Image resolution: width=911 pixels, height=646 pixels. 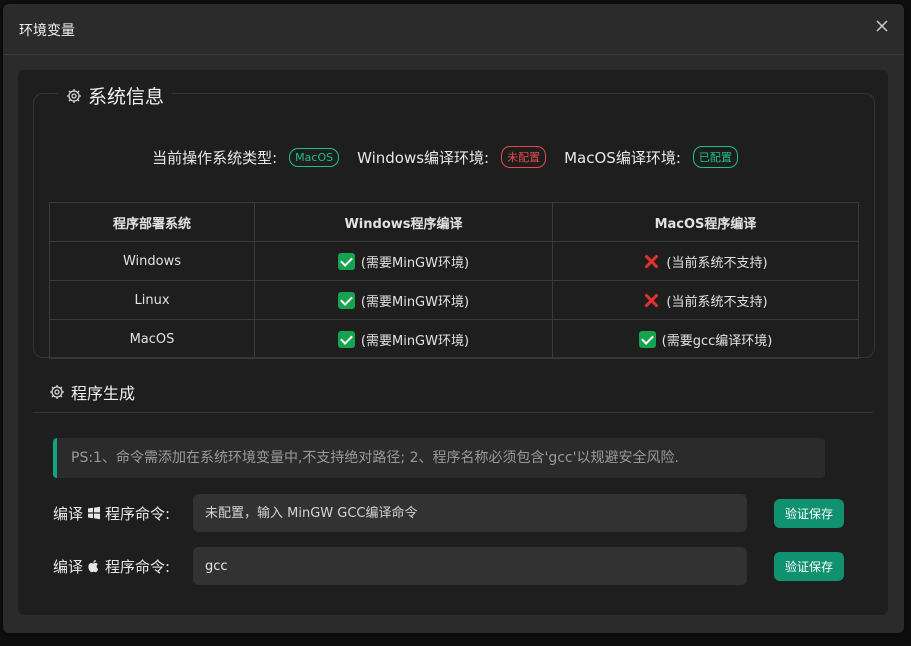 I want to click on table-row: Windows (需要MinGW环境) (当前系统不支持), so click(x=454, y=261).